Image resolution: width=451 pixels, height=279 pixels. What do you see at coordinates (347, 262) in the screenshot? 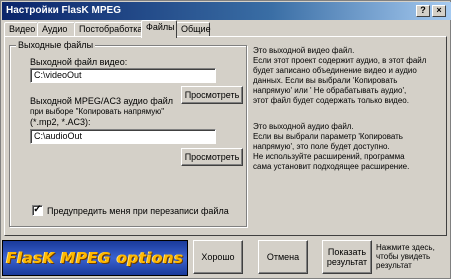
I see `show-results-label-2: результат` at bounding box center [347, 262].